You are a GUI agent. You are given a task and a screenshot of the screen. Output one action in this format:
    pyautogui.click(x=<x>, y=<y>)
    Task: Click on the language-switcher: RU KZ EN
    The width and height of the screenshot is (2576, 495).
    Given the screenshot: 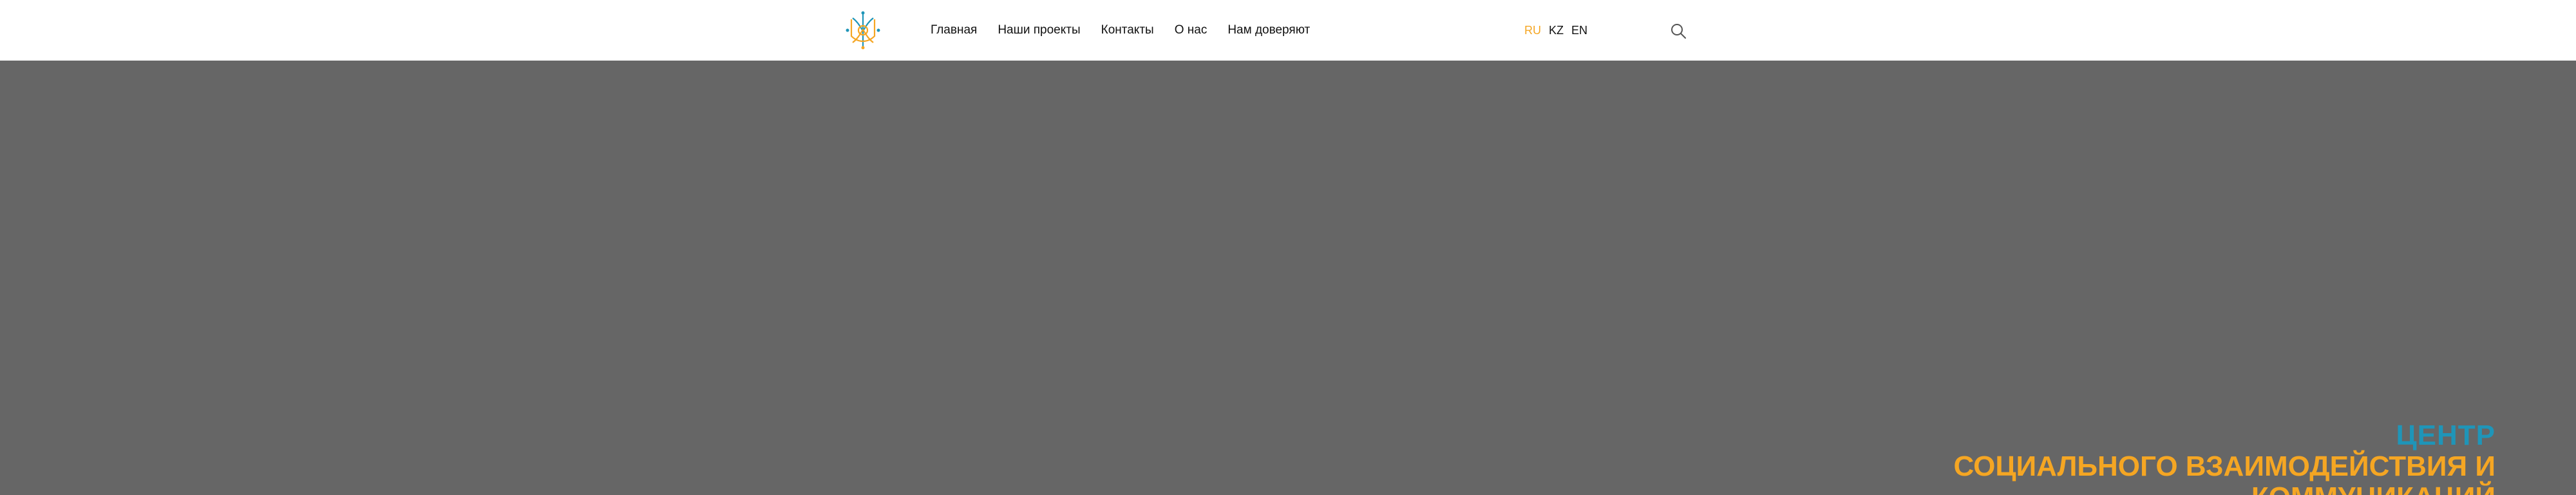 What is the action you would take?
    pyautogui.click(x=1560, y=30)
    